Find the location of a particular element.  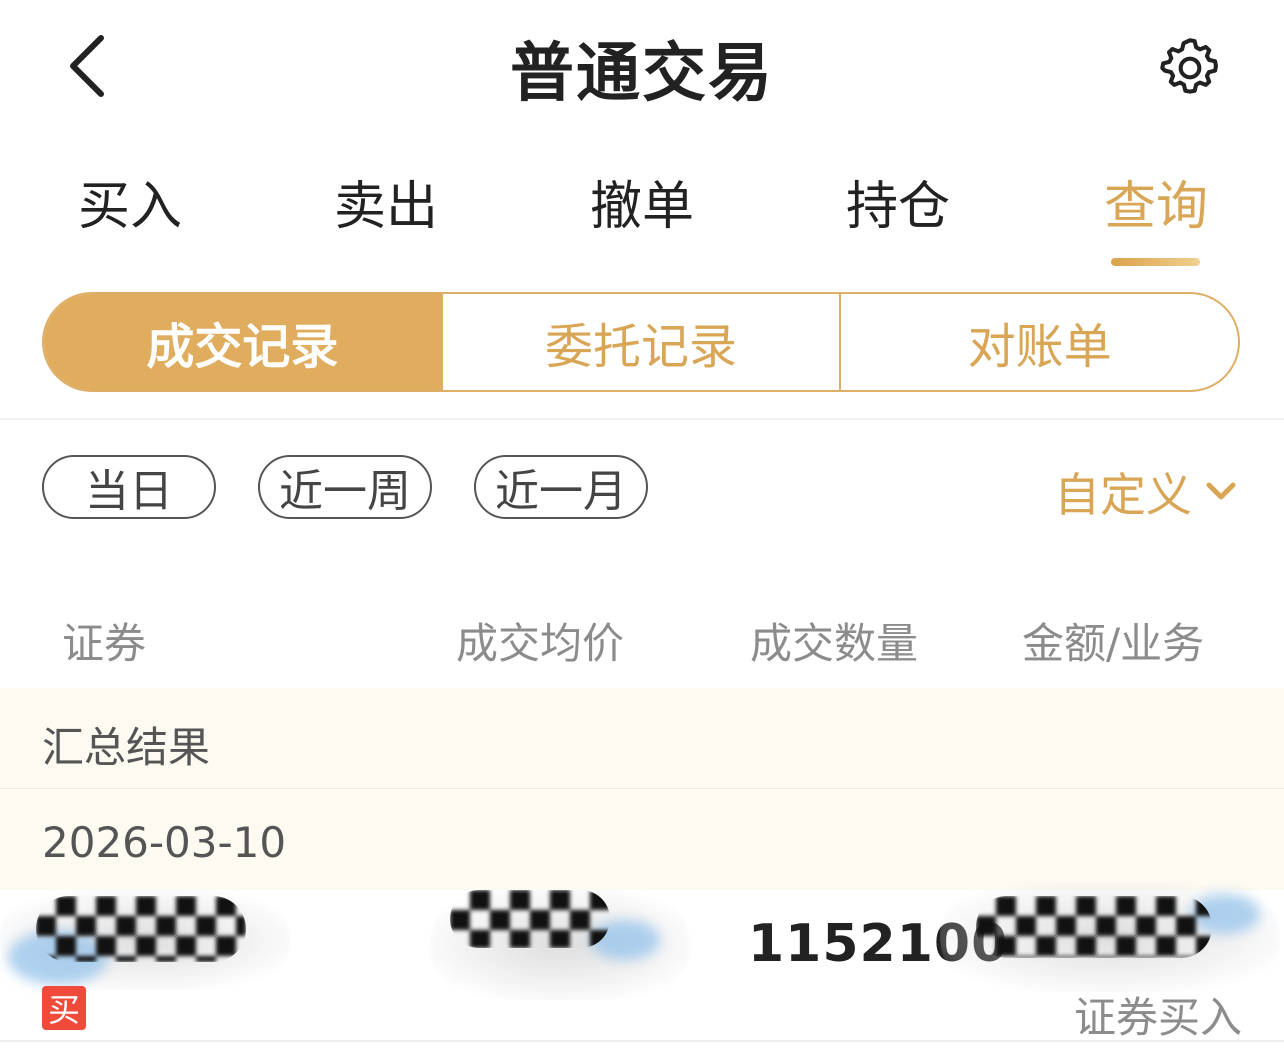

column-amount-business: 金额/业务 is located at coordinates (1113, 643).